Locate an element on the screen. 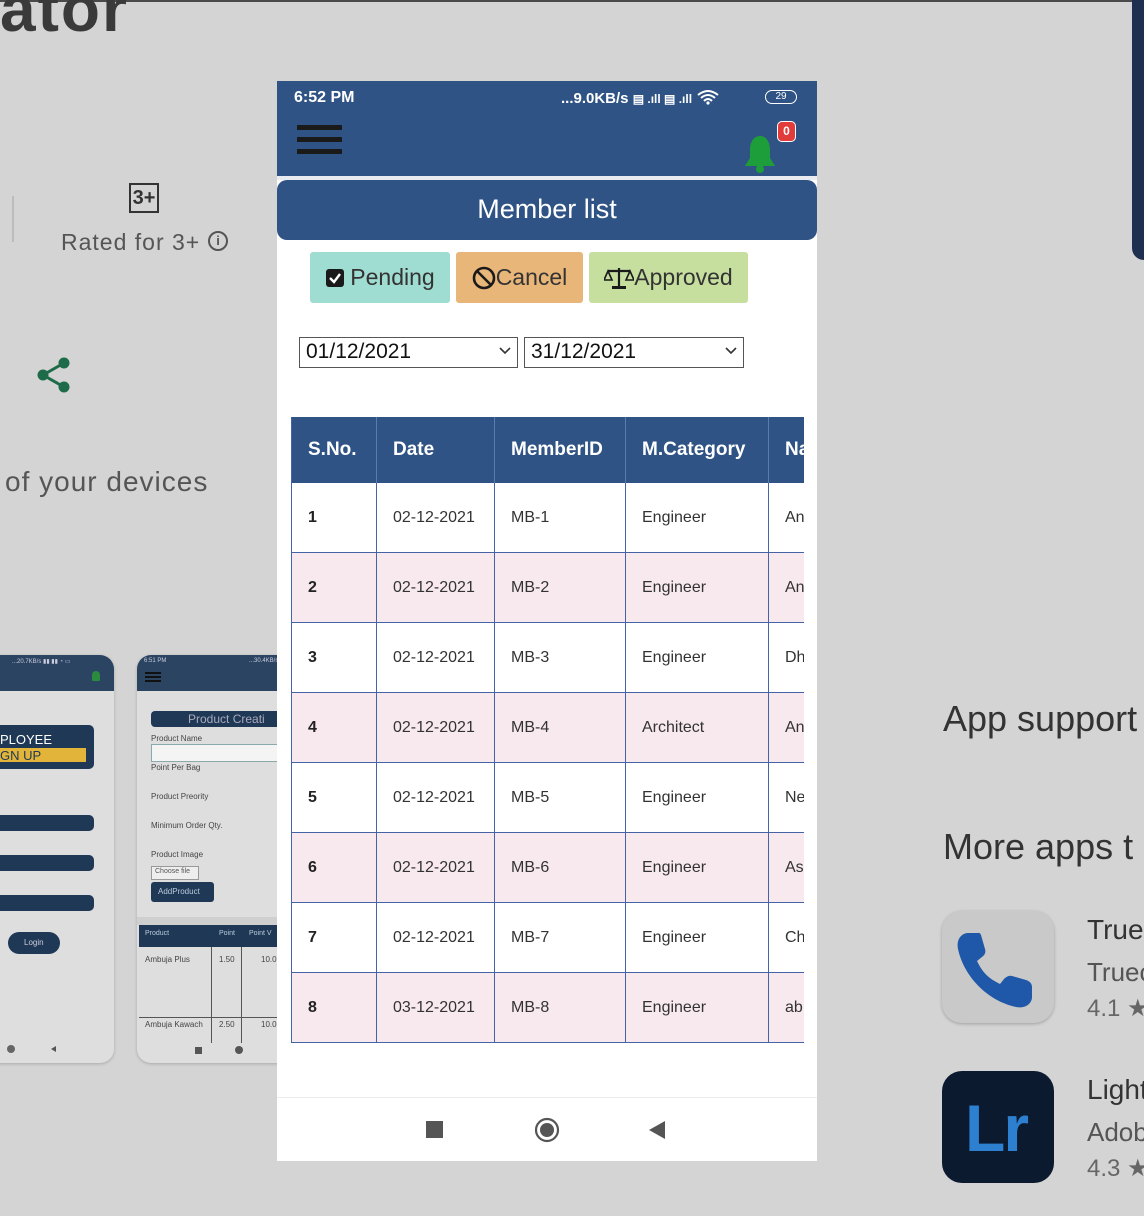 This screenshot has width=1144, height=1216. cell-member-id: MB-7 is located at coordinates (560, 937).